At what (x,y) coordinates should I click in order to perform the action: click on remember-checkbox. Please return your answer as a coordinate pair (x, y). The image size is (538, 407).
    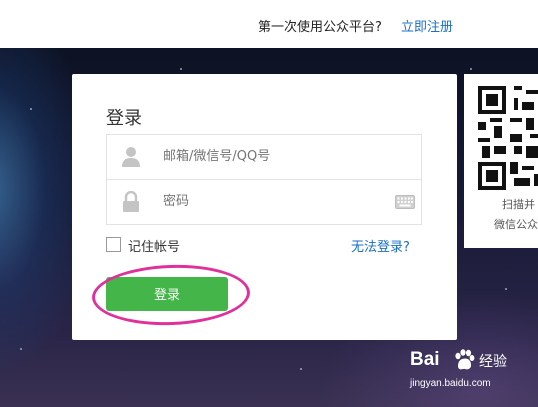
    Looking at the image, I should click on (113, 244).